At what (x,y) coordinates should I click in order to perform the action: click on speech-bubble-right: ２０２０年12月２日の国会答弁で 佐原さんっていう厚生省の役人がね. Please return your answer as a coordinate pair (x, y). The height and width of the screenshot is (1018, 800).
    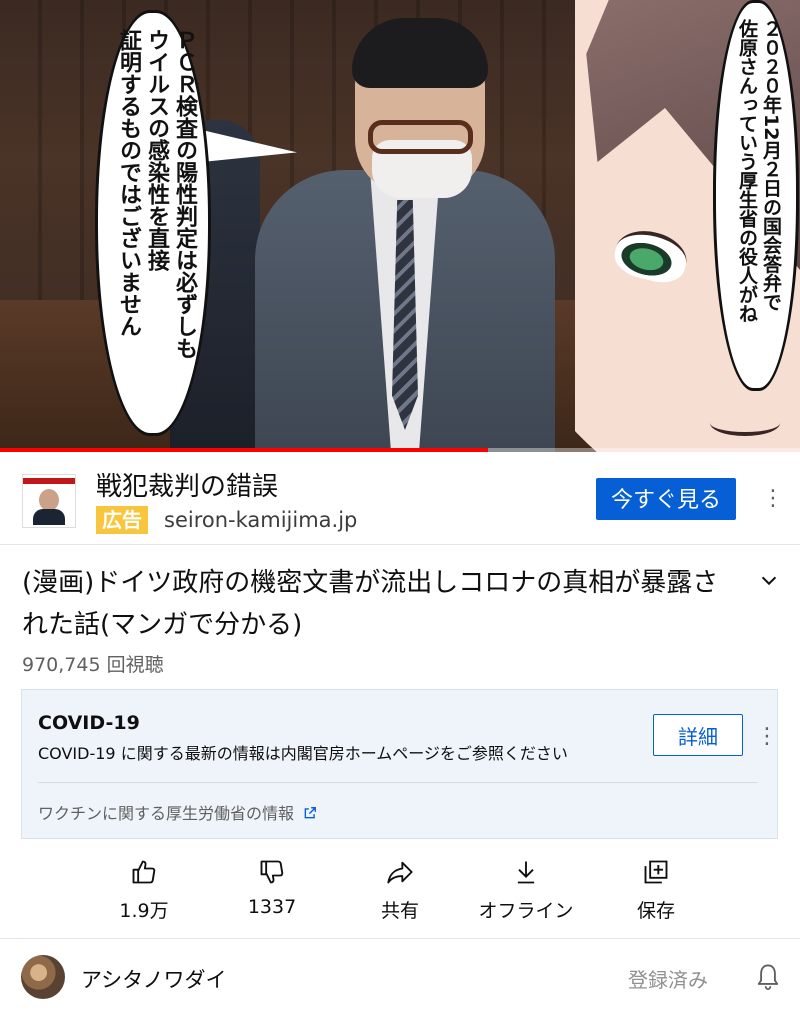
    Looking at the image, I should click on (756, 195).